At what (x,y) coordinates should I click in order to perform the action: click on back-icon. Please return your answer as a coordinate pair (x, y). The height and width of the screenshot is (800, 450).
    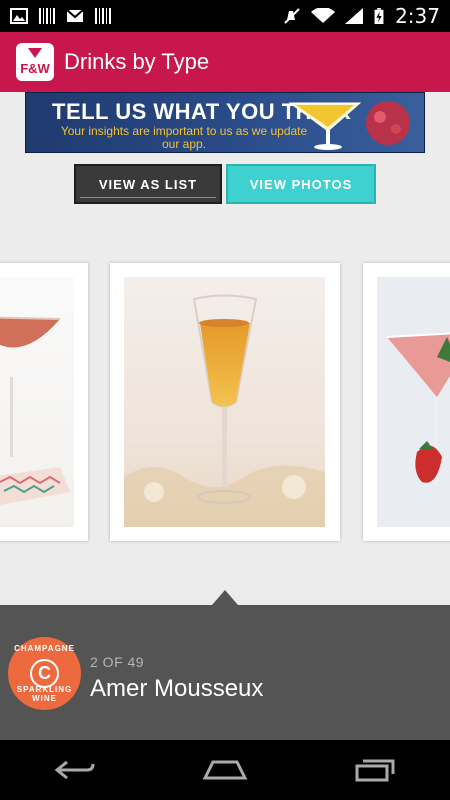
    Looking at the image, I should click on (74, 770).